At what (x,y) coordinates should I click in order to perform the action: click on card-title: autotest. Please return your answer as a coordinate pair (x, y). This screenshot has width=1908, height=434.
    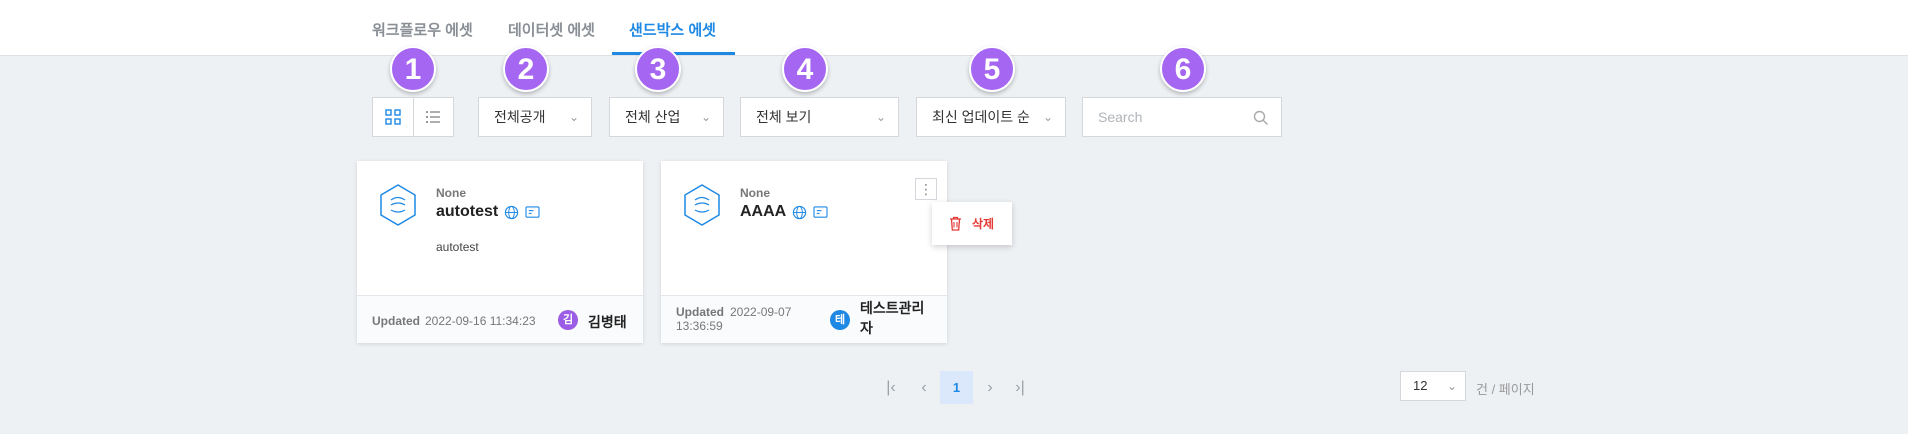
    Looking at the image, I should click on (467, 212).